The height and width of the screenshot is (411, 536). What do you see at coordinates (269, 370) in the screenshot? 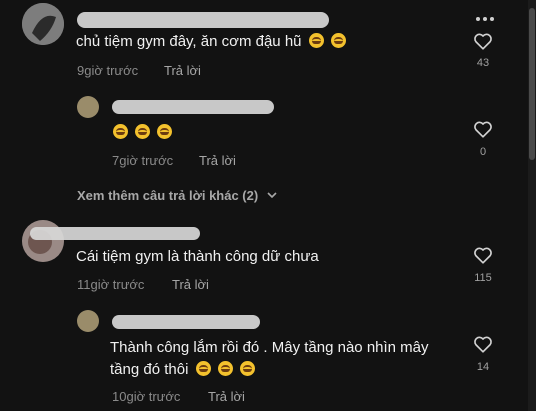
I see `comment-text-line-2: tầng đó thôi` at bounding box center [269, 370].